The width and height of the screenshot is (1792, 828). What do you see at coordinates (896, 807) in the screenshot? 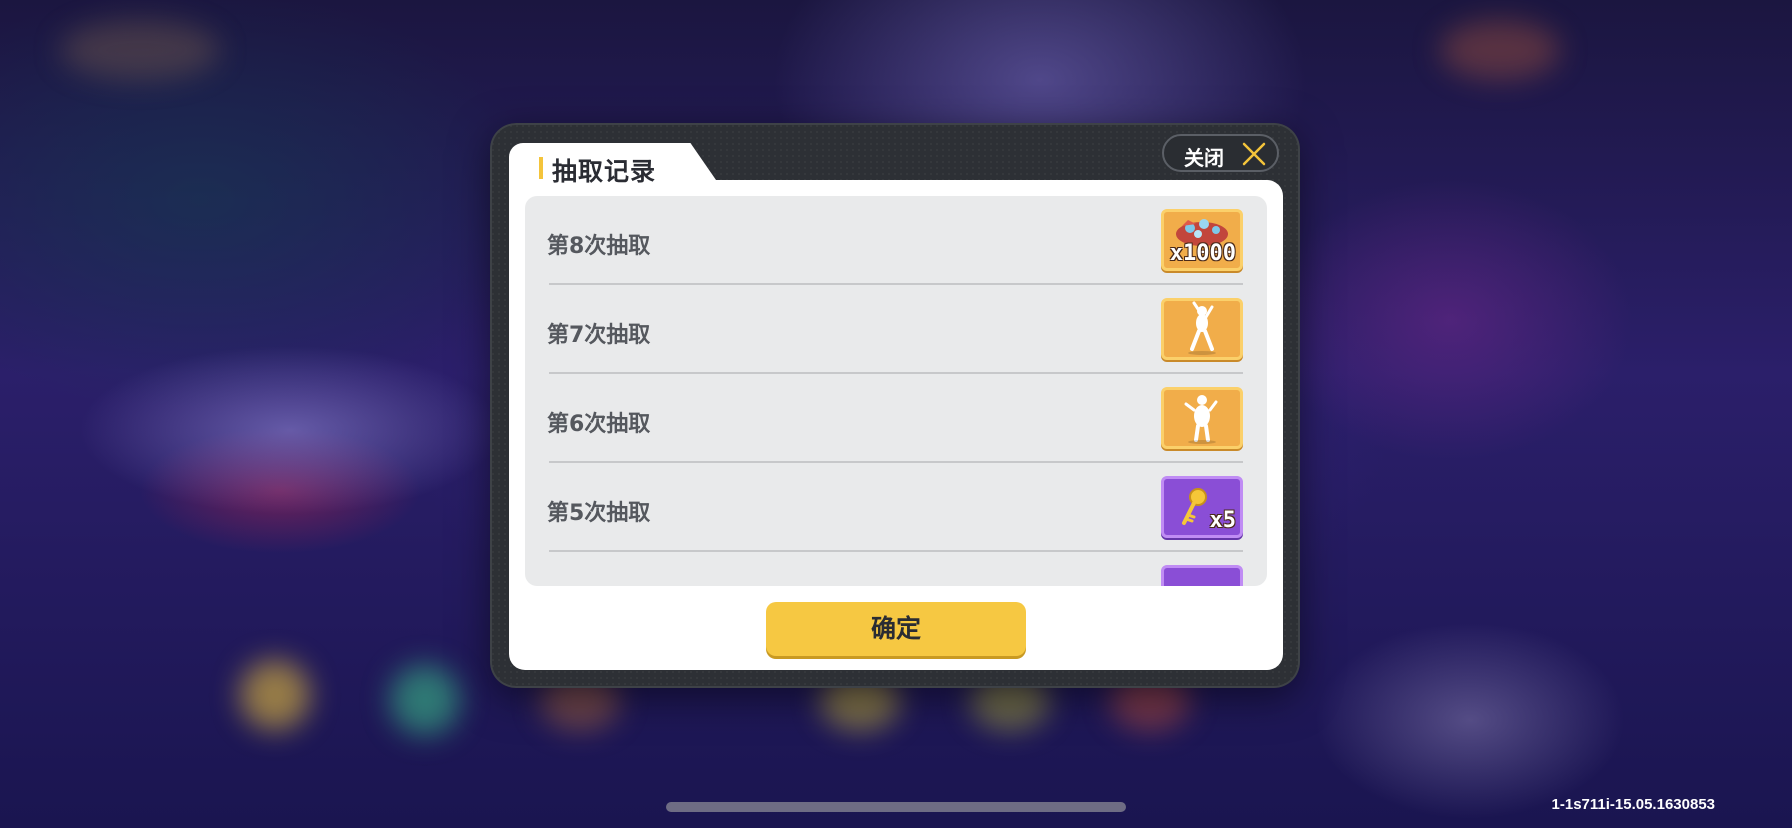
I see `home-indicator` at bounding box center [896, 807].